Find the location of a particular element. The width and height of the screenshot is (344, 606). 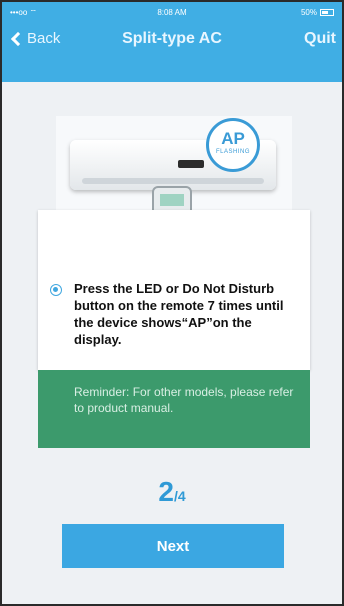

battery-indicator: 50% is located at coordinates (317, 12).